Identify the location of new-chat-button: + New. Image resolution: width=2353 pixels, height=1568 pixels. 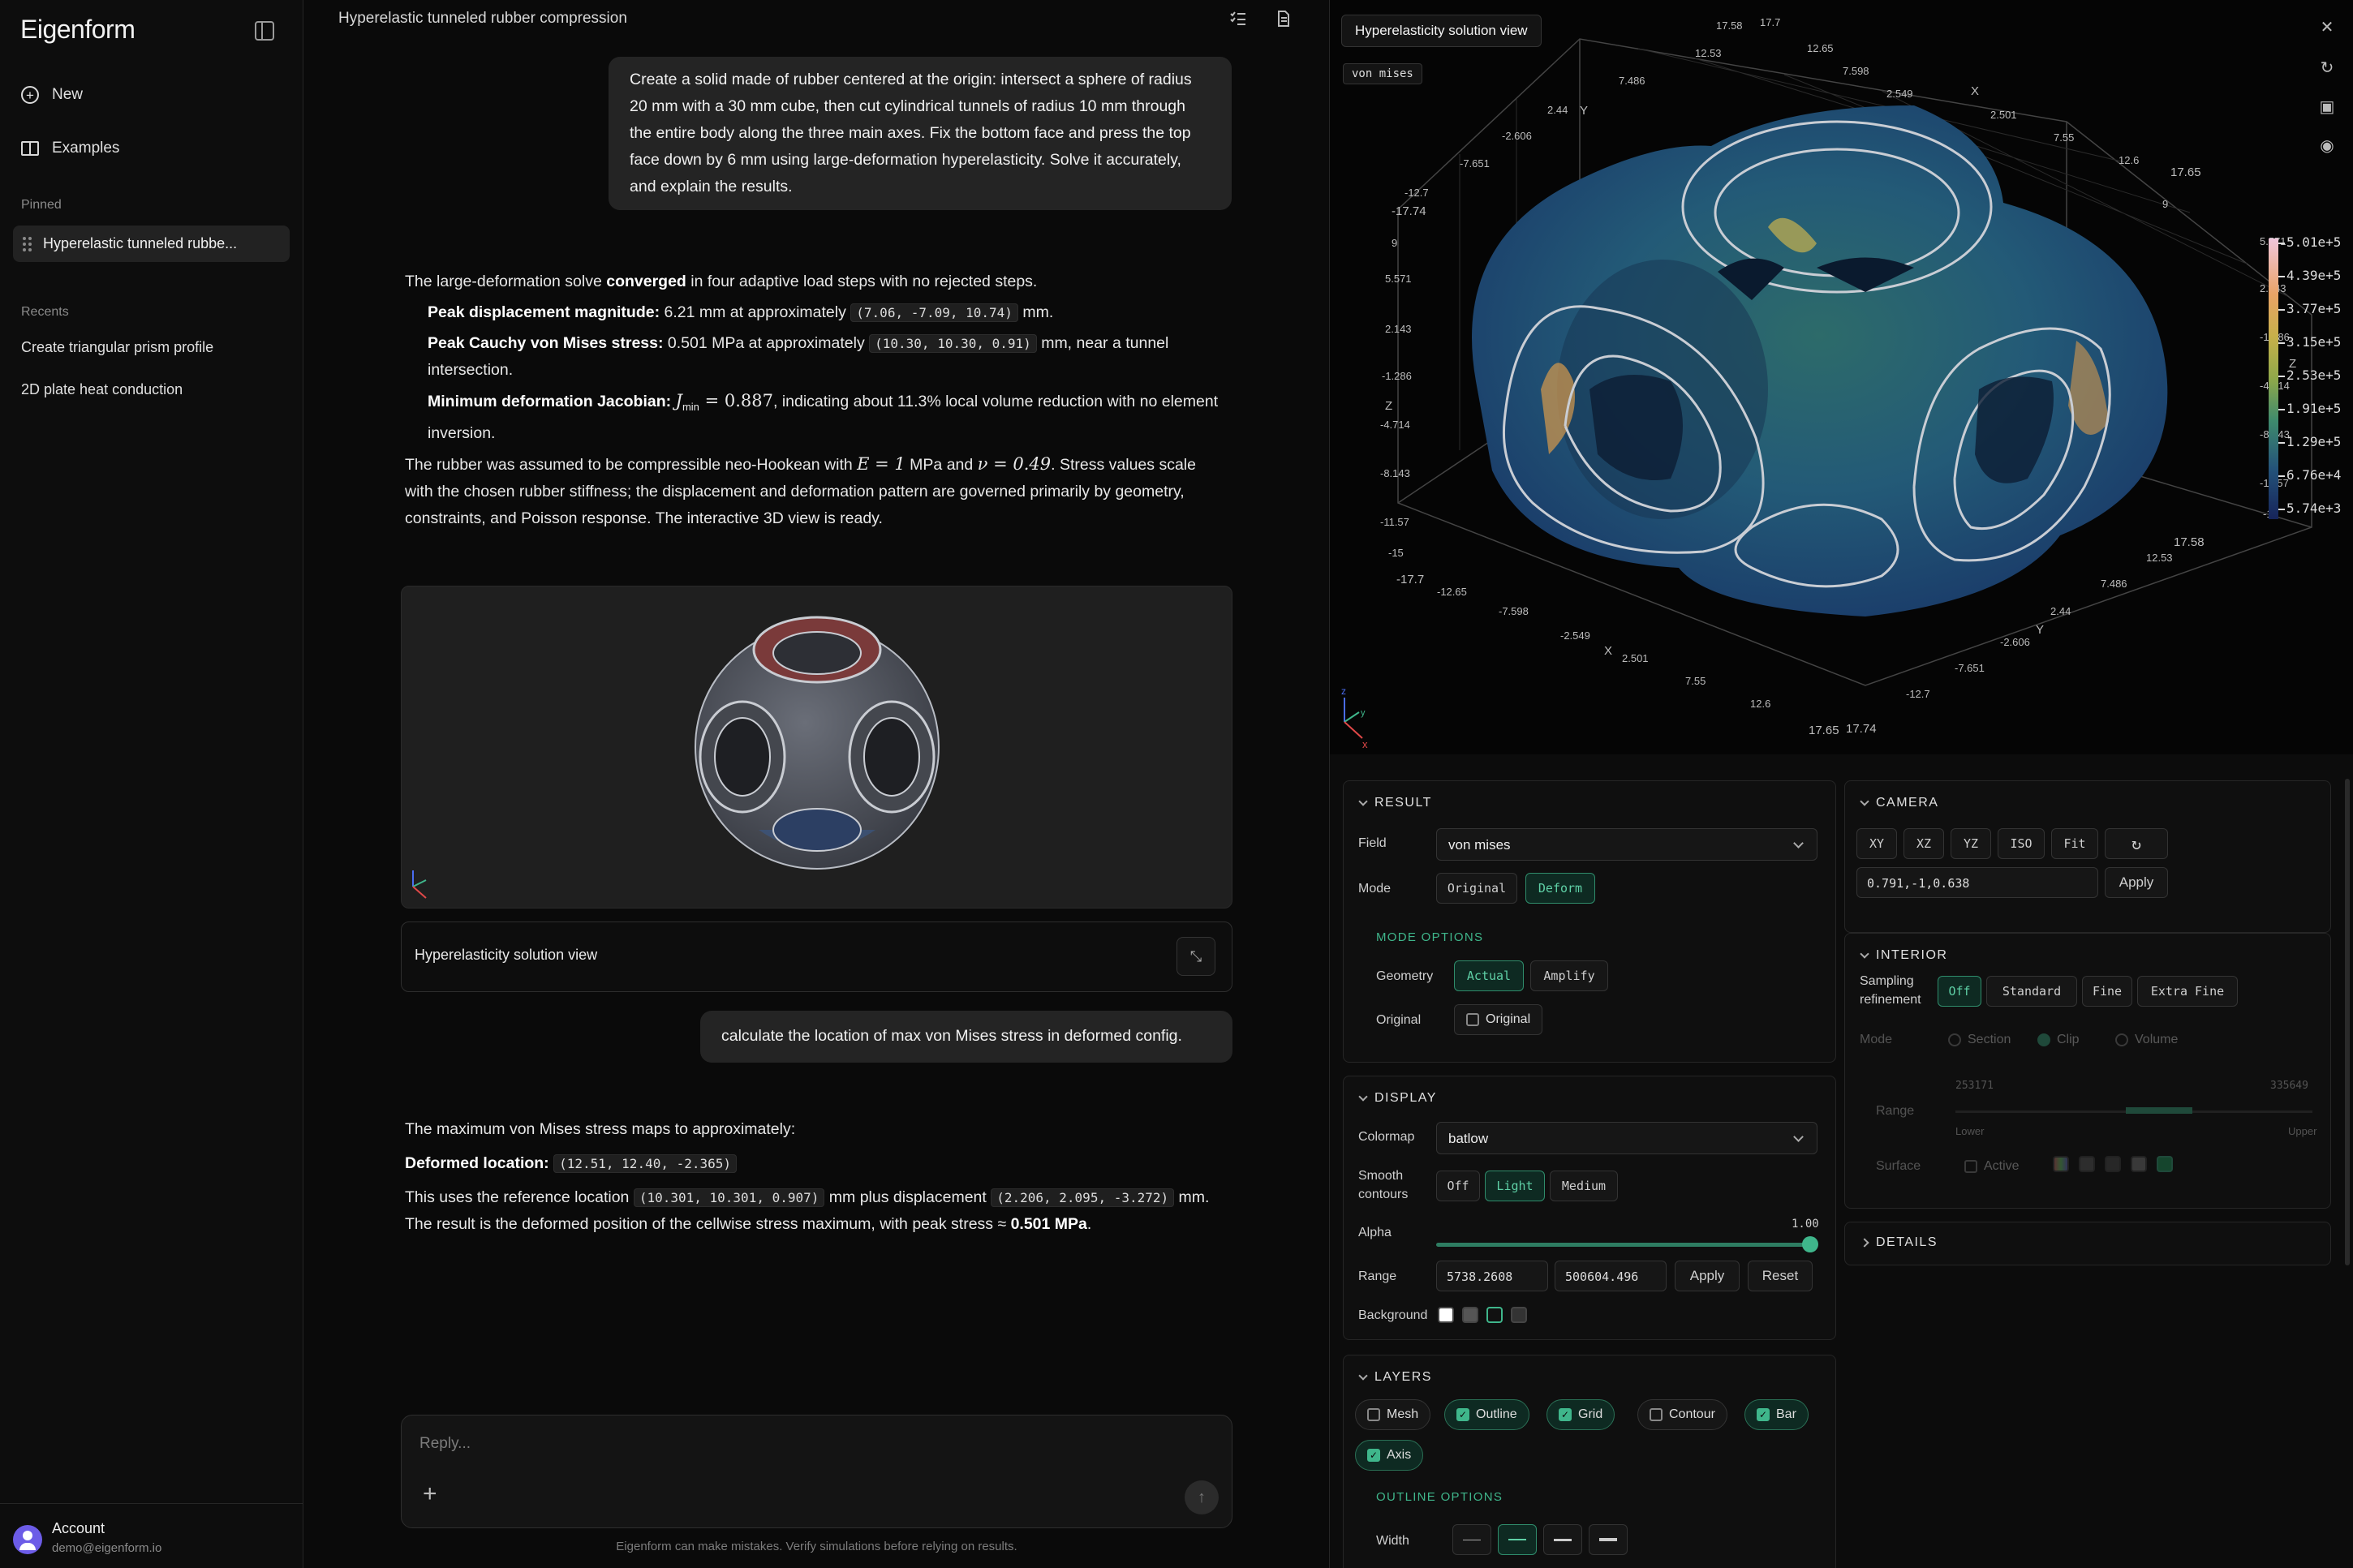
(52, 95).